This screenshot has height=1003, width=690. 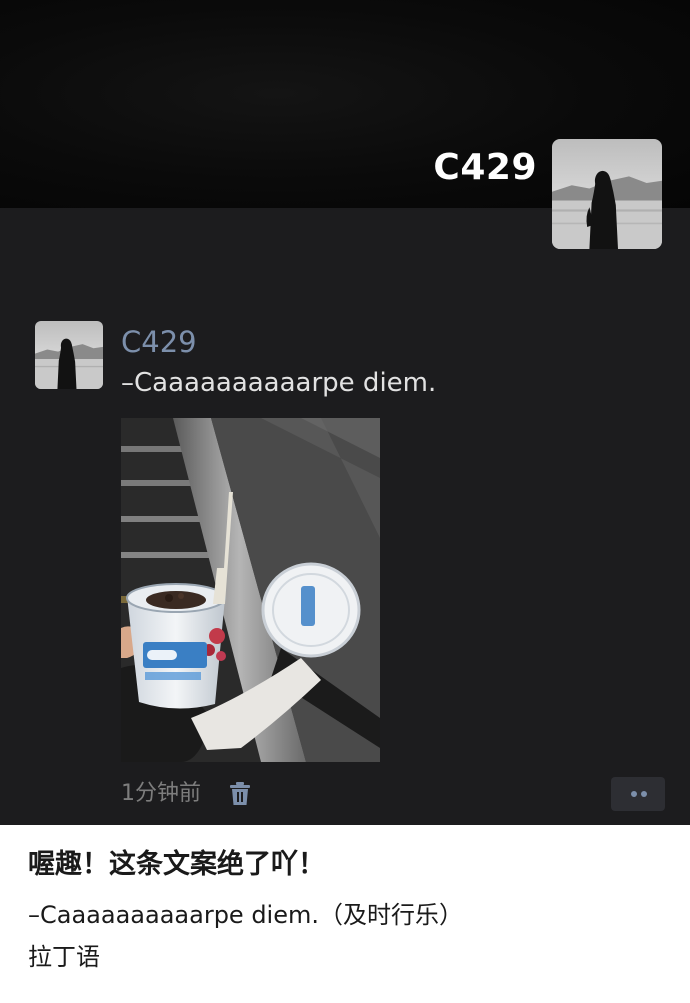 I want to click on post-author-avatar, so click(x=69, y=355).